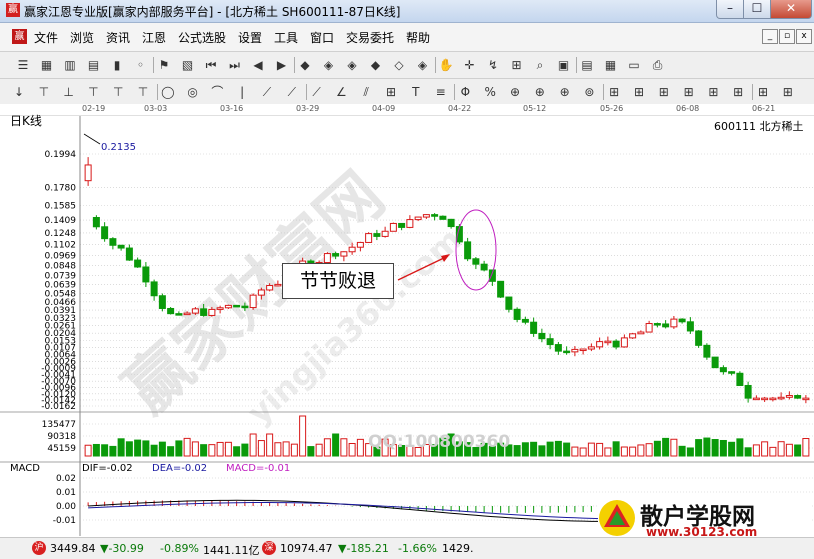 The width and height of the screenshot is (814, 559). I want to click on sz-index-change: ▼-185.21, so click(363, 548).